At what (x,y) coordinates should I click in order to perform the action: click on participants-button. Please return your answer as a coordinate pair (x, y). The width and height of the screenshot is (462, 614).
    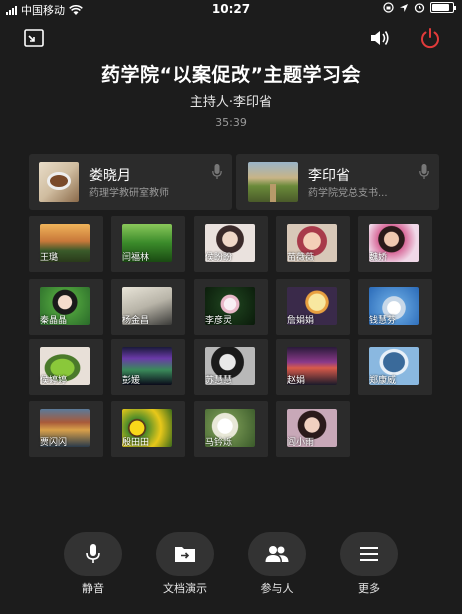
    Looking at the image, I should click on (277, 554).